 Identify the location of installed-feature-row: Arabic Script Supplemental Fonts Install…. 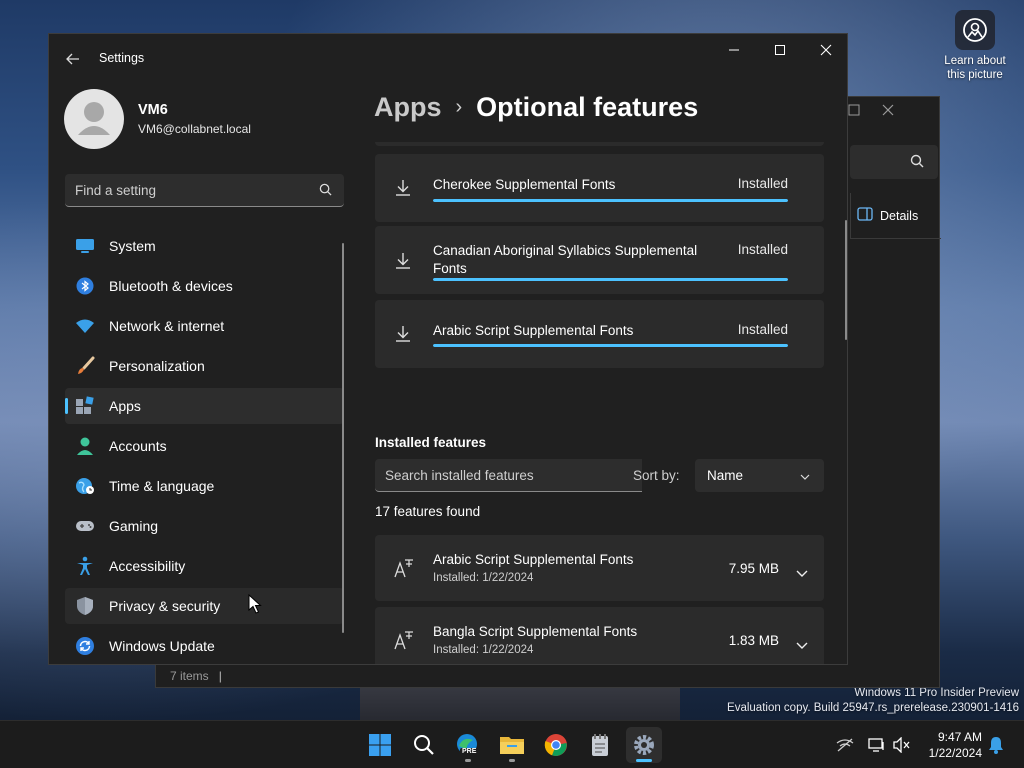
(599, 568).